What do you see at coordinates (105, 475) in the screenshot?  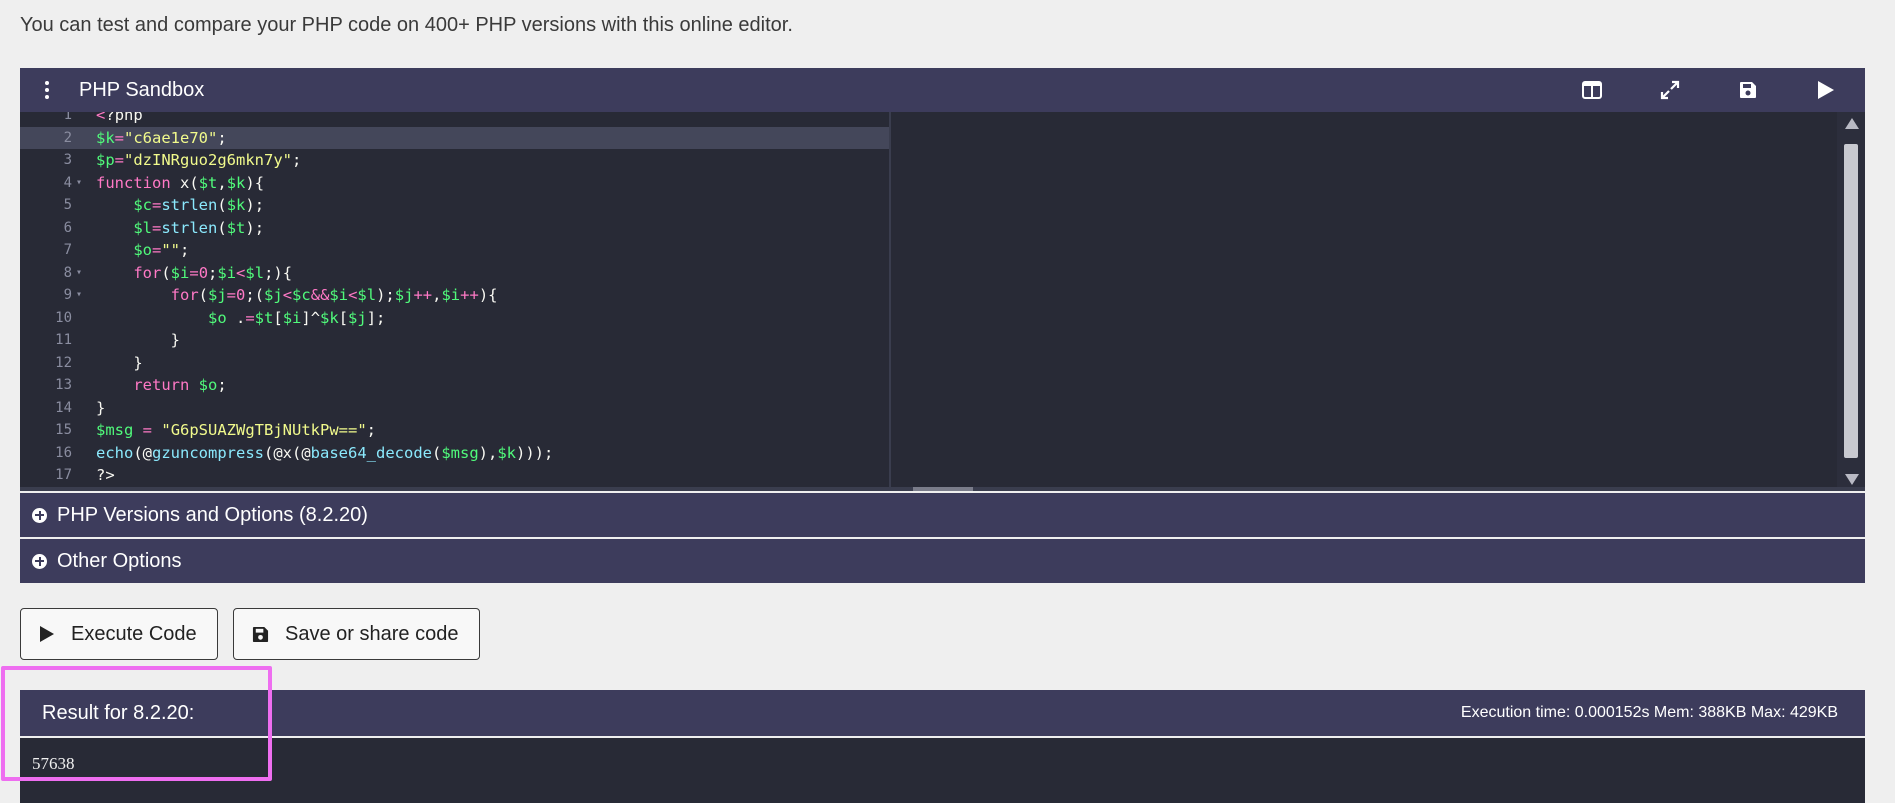 I see `code-text: ?>` at bounding box center [105, 475].